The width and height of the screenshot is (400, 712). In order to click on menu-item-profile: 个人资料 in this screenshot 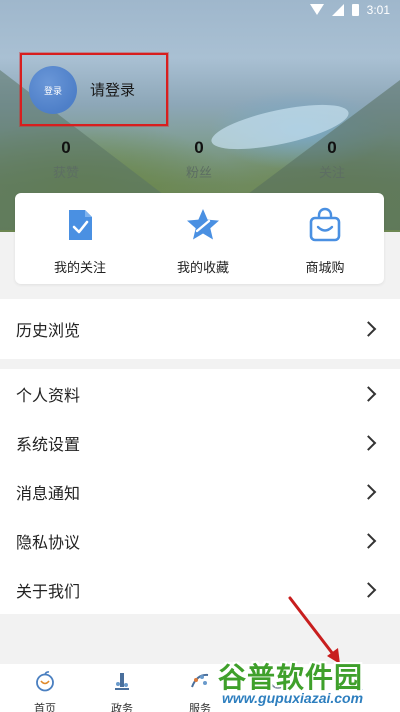, I will do `click(200, 393)`.